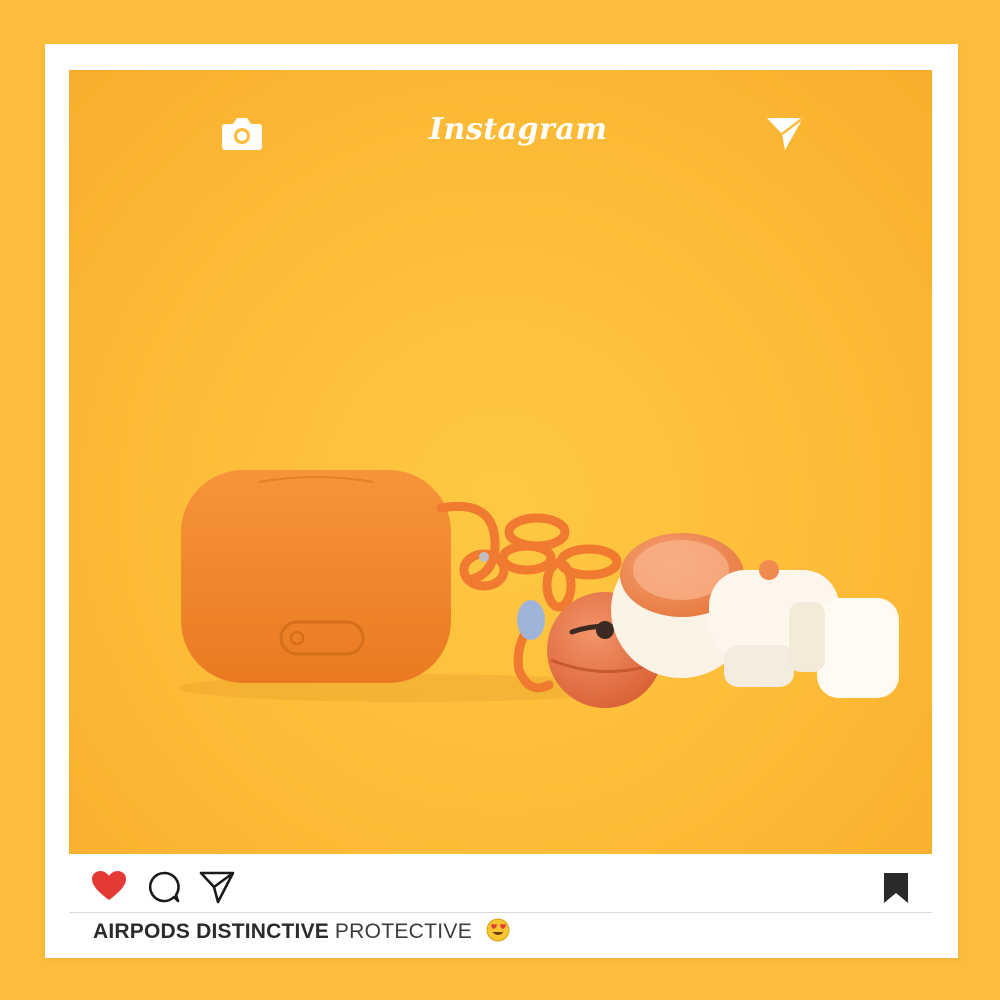  I want to click on post-caption: AIRPODS DISTINCTIVE PROTECTIVE, so click(301, 932).